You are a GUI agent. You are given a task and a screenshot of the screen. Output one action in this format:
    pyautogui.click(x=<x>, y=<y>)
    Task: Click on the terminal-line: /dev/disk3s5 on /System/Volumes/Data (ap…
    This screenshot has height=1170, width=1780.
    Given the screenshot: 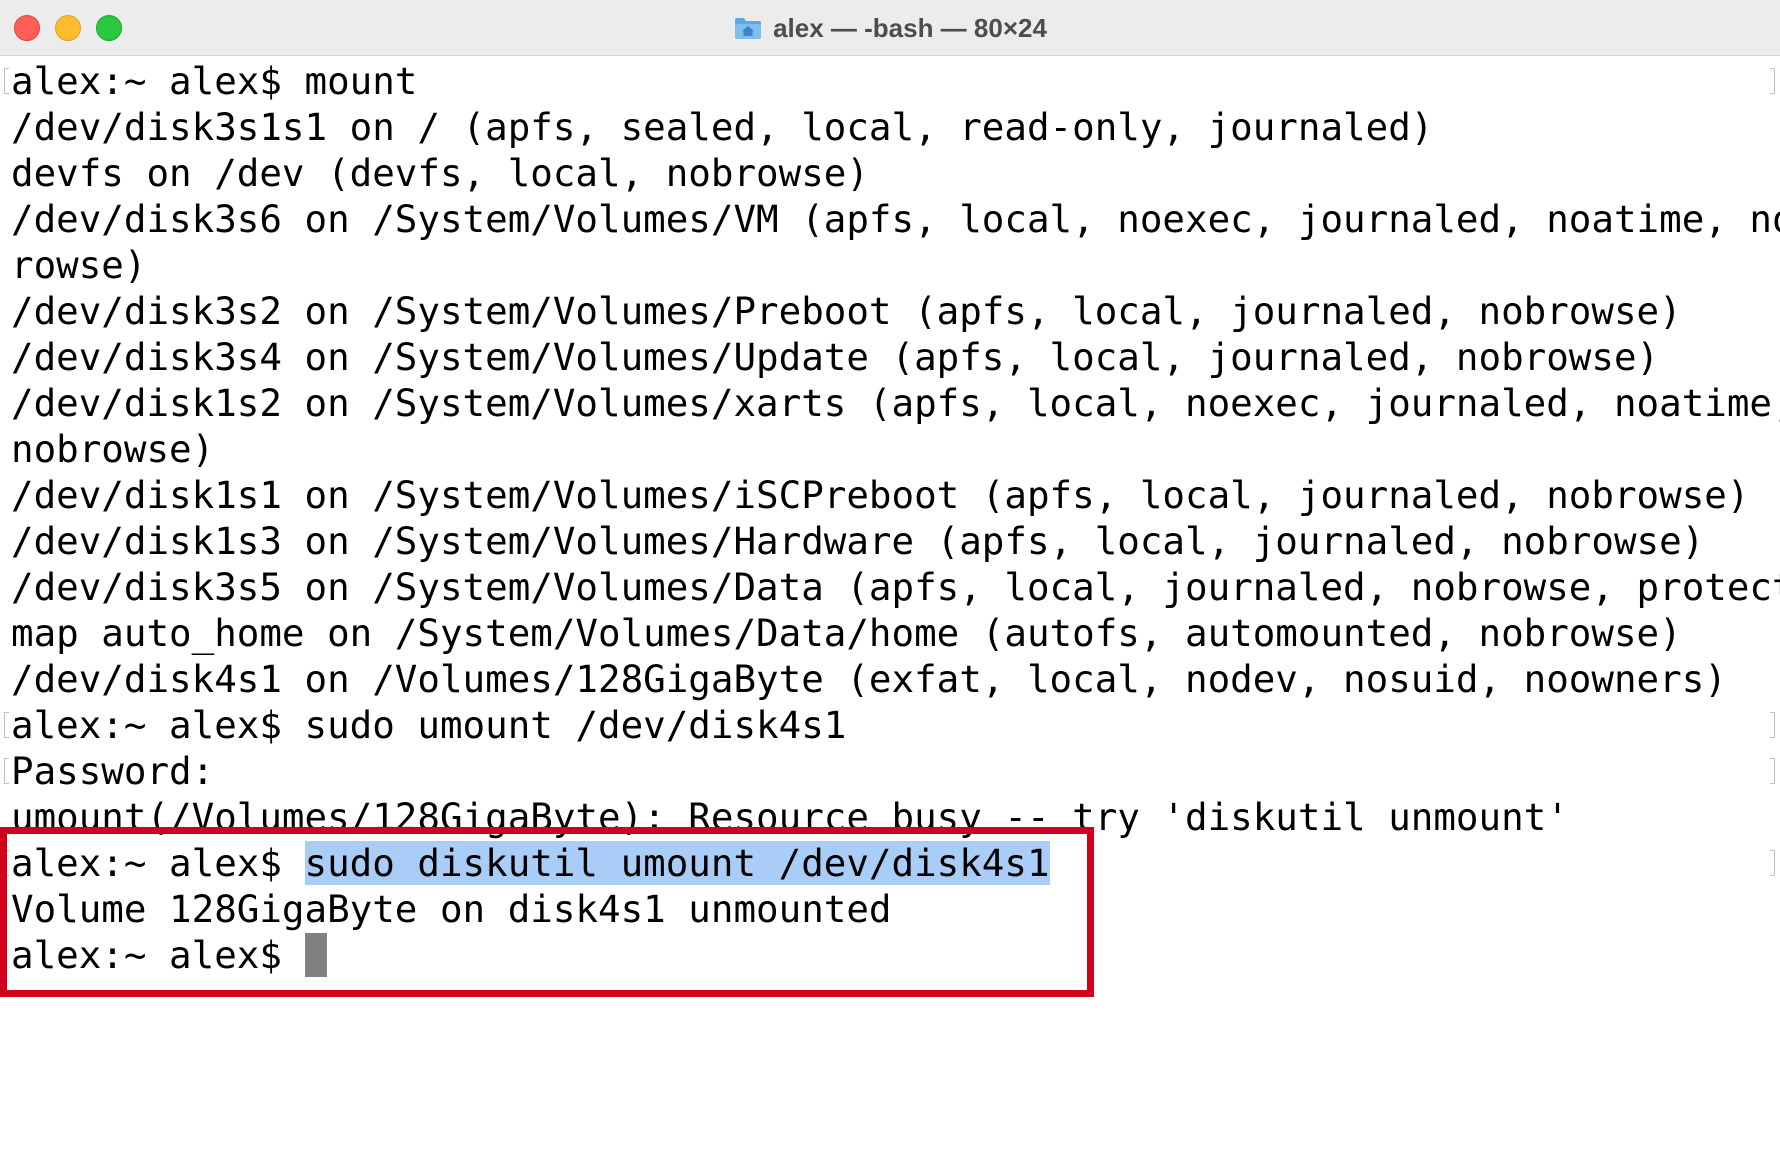 What is the action you would take?
    pyautogui.click(x=895, y=587)
    